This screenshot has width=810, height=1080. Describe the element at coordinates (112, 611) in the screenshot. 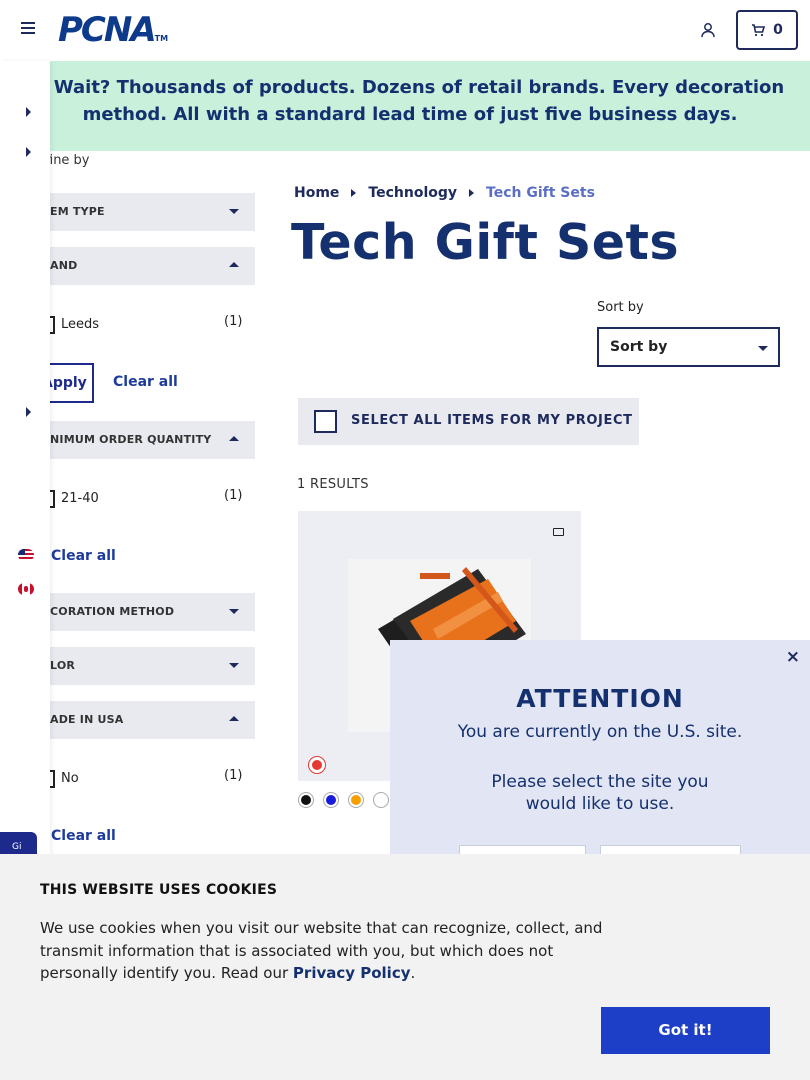

I see `filter-label: CORATION METHOD` at that location.